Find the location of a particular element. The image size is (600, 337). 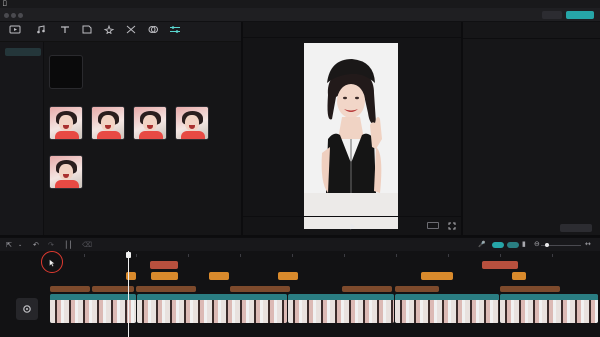

preview-axis-icon: ▮ is located at coordinates (524, 244).